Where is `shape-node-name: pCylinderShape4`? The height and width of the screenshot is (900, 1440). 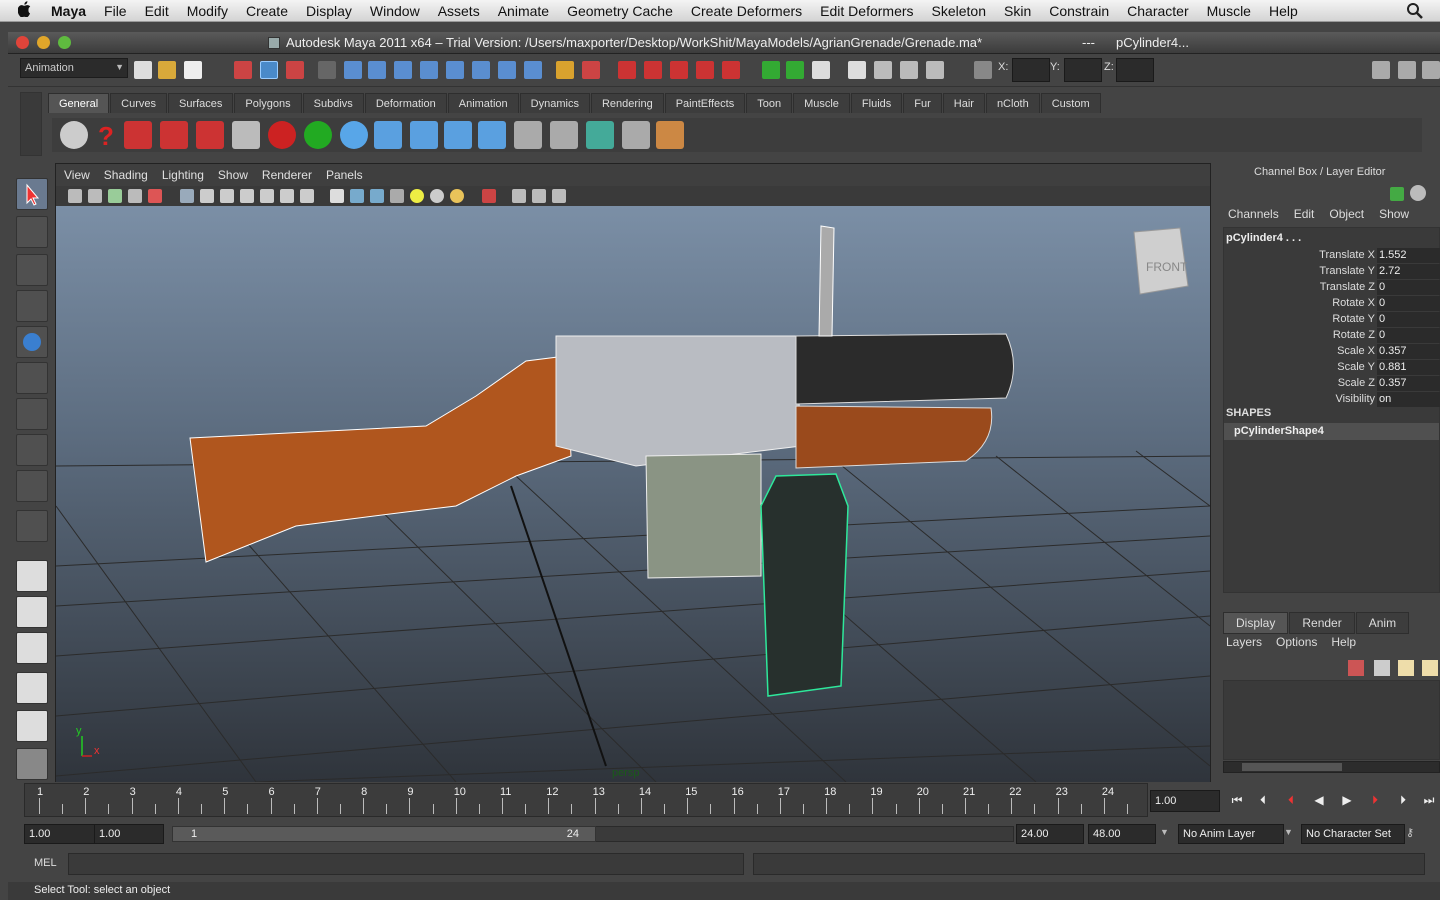
shape-node-name: pCylinderShape4 is located at coordinates (1331, 431).